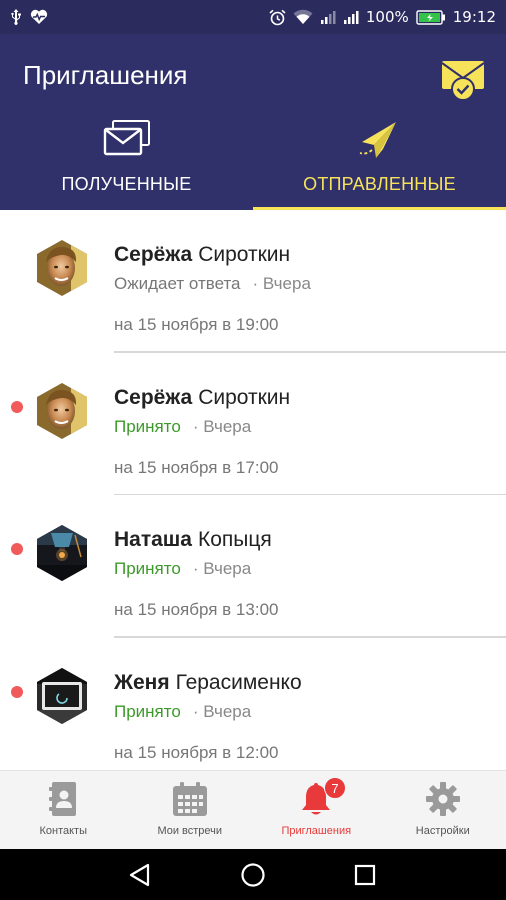 Image resolution: width=506 pixels, height=900 pixels. I want to click on calendar-icon, so click(190, 801).